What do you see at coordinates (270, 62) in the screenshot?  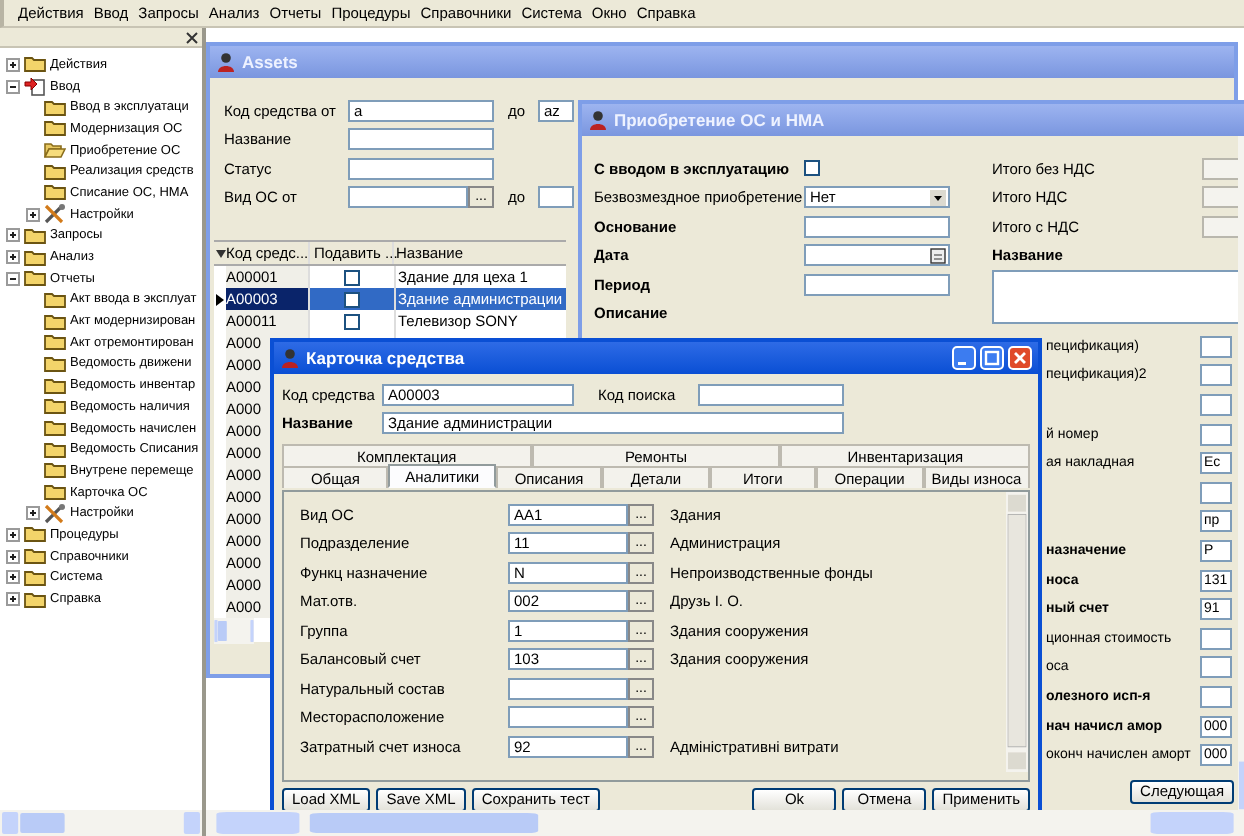 I see `window-title: Assets` at bounding box center [270, 62].